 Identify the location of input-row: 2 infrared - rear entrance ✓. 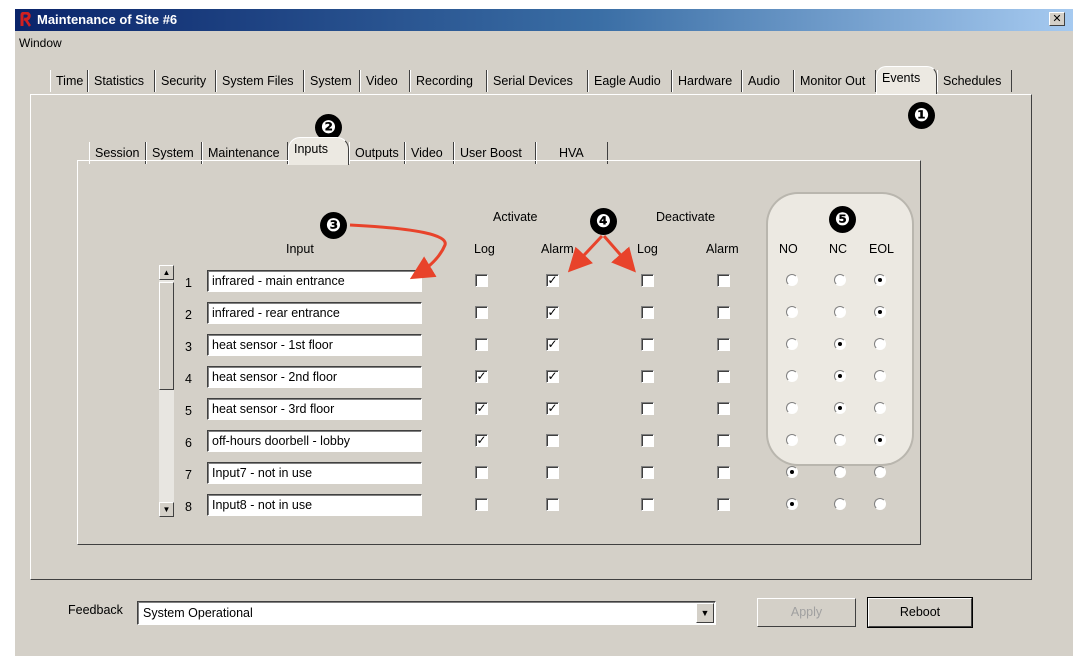
(536, 318).